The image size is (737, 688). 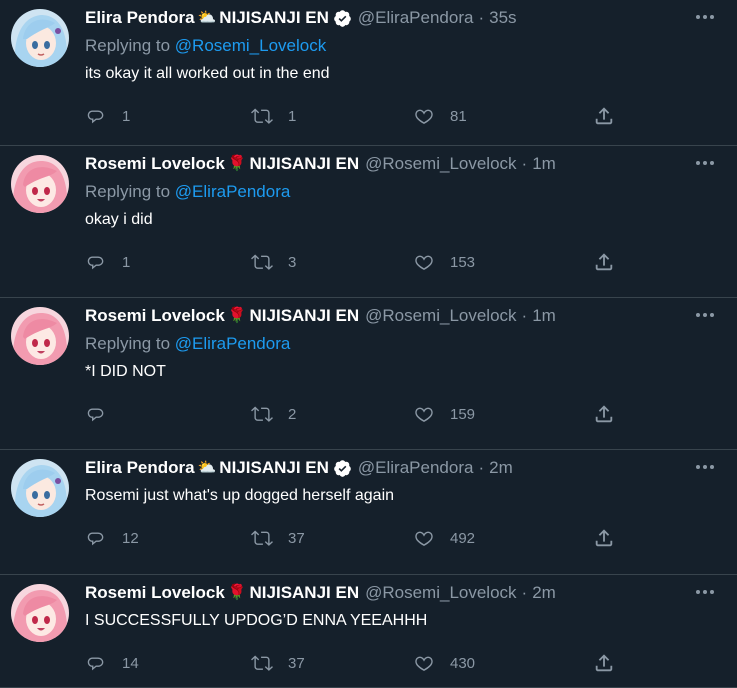 What do you see at coordinates (401, 266) in the screenshot?
I see `tweet-actions: 1 3 153` at bounding box center [401, 266].